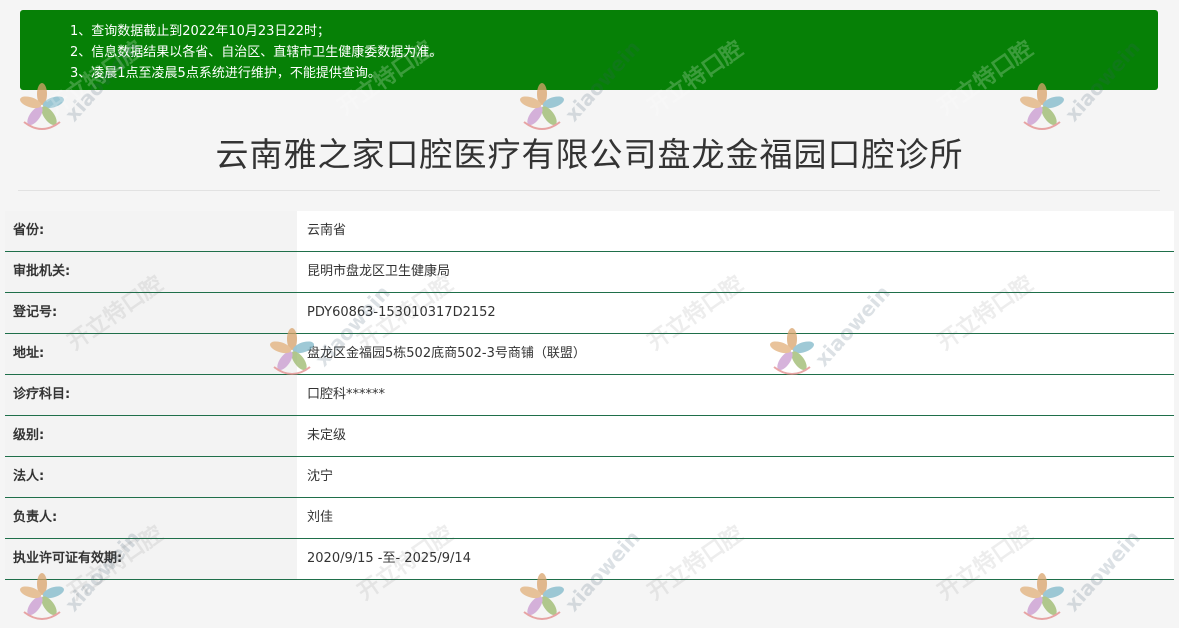 Image resolution: width=1179 pixels, height=628 pixels. I want to click on table-row: 诊疗科目: 口腔科******, so click(589, 395).